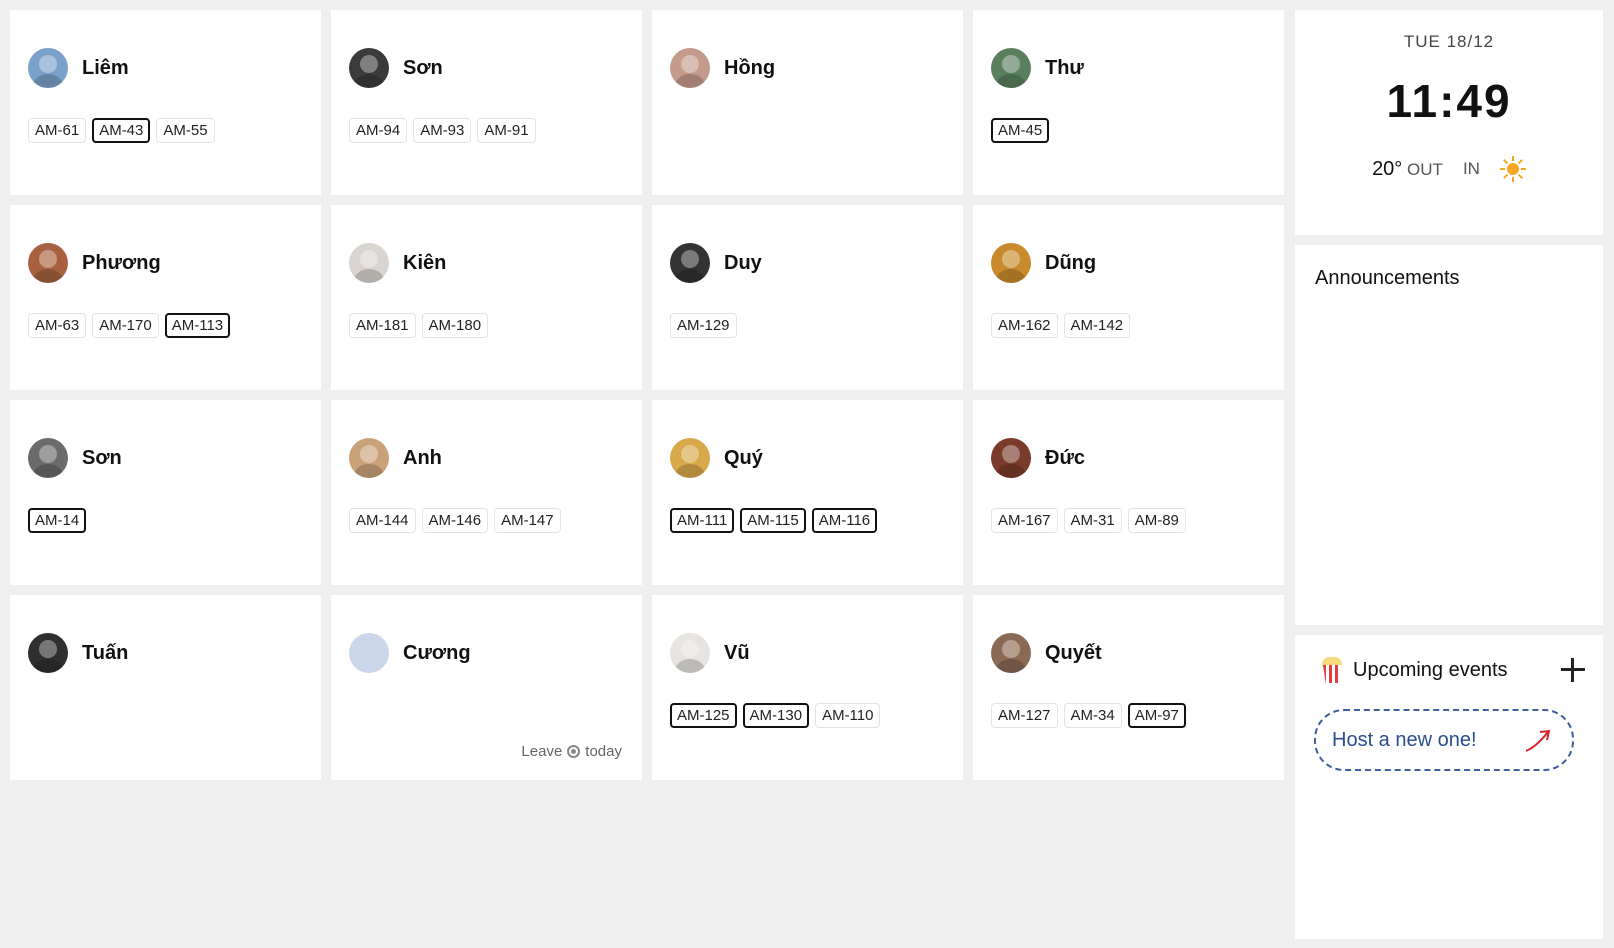  I want to click on person-header: Liêm, so click(78, 68).